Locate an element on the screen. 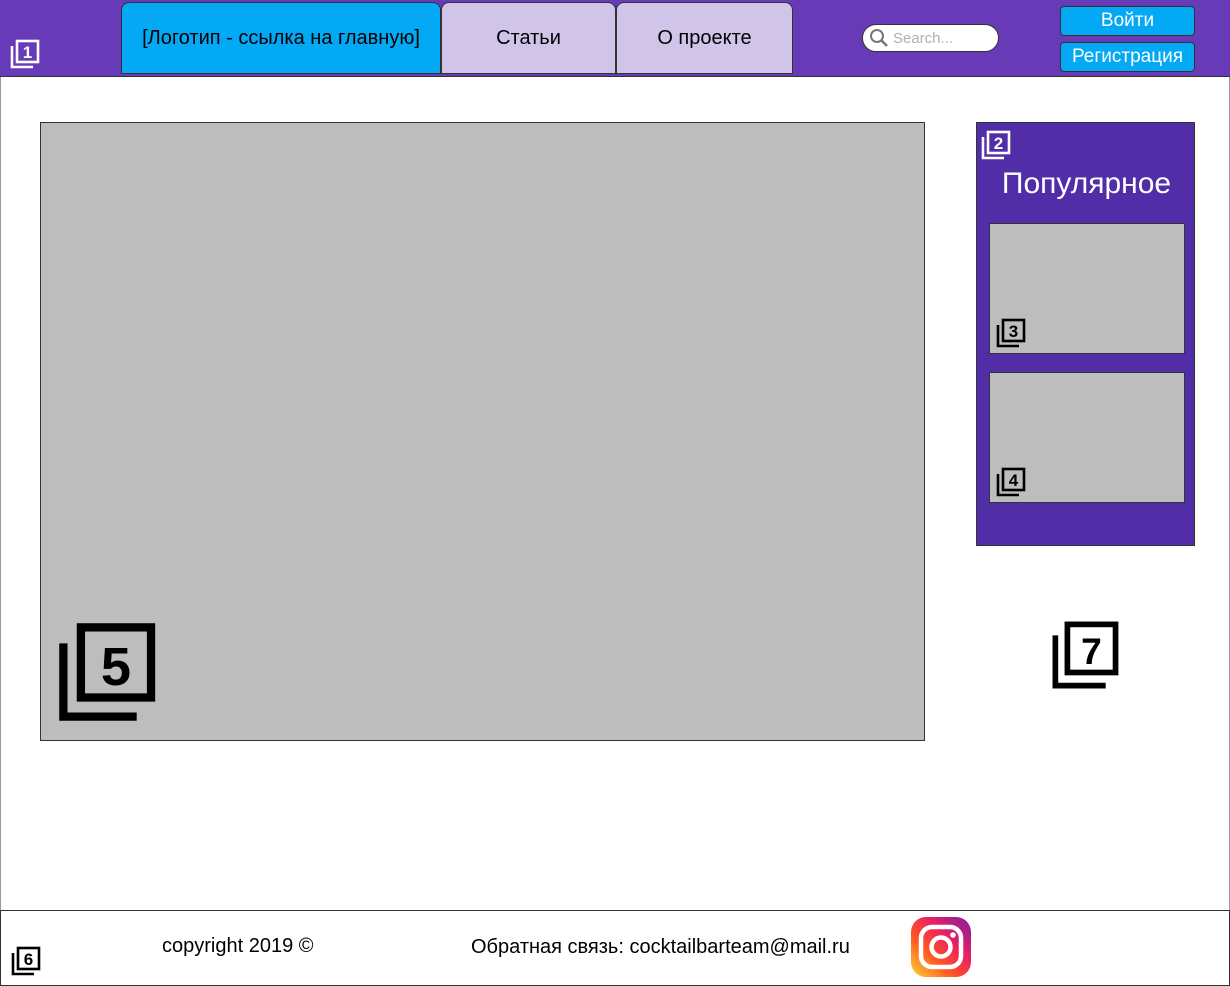 The image size is (1230, 986). marker-number: 5 is located at coordinates (116, 667).